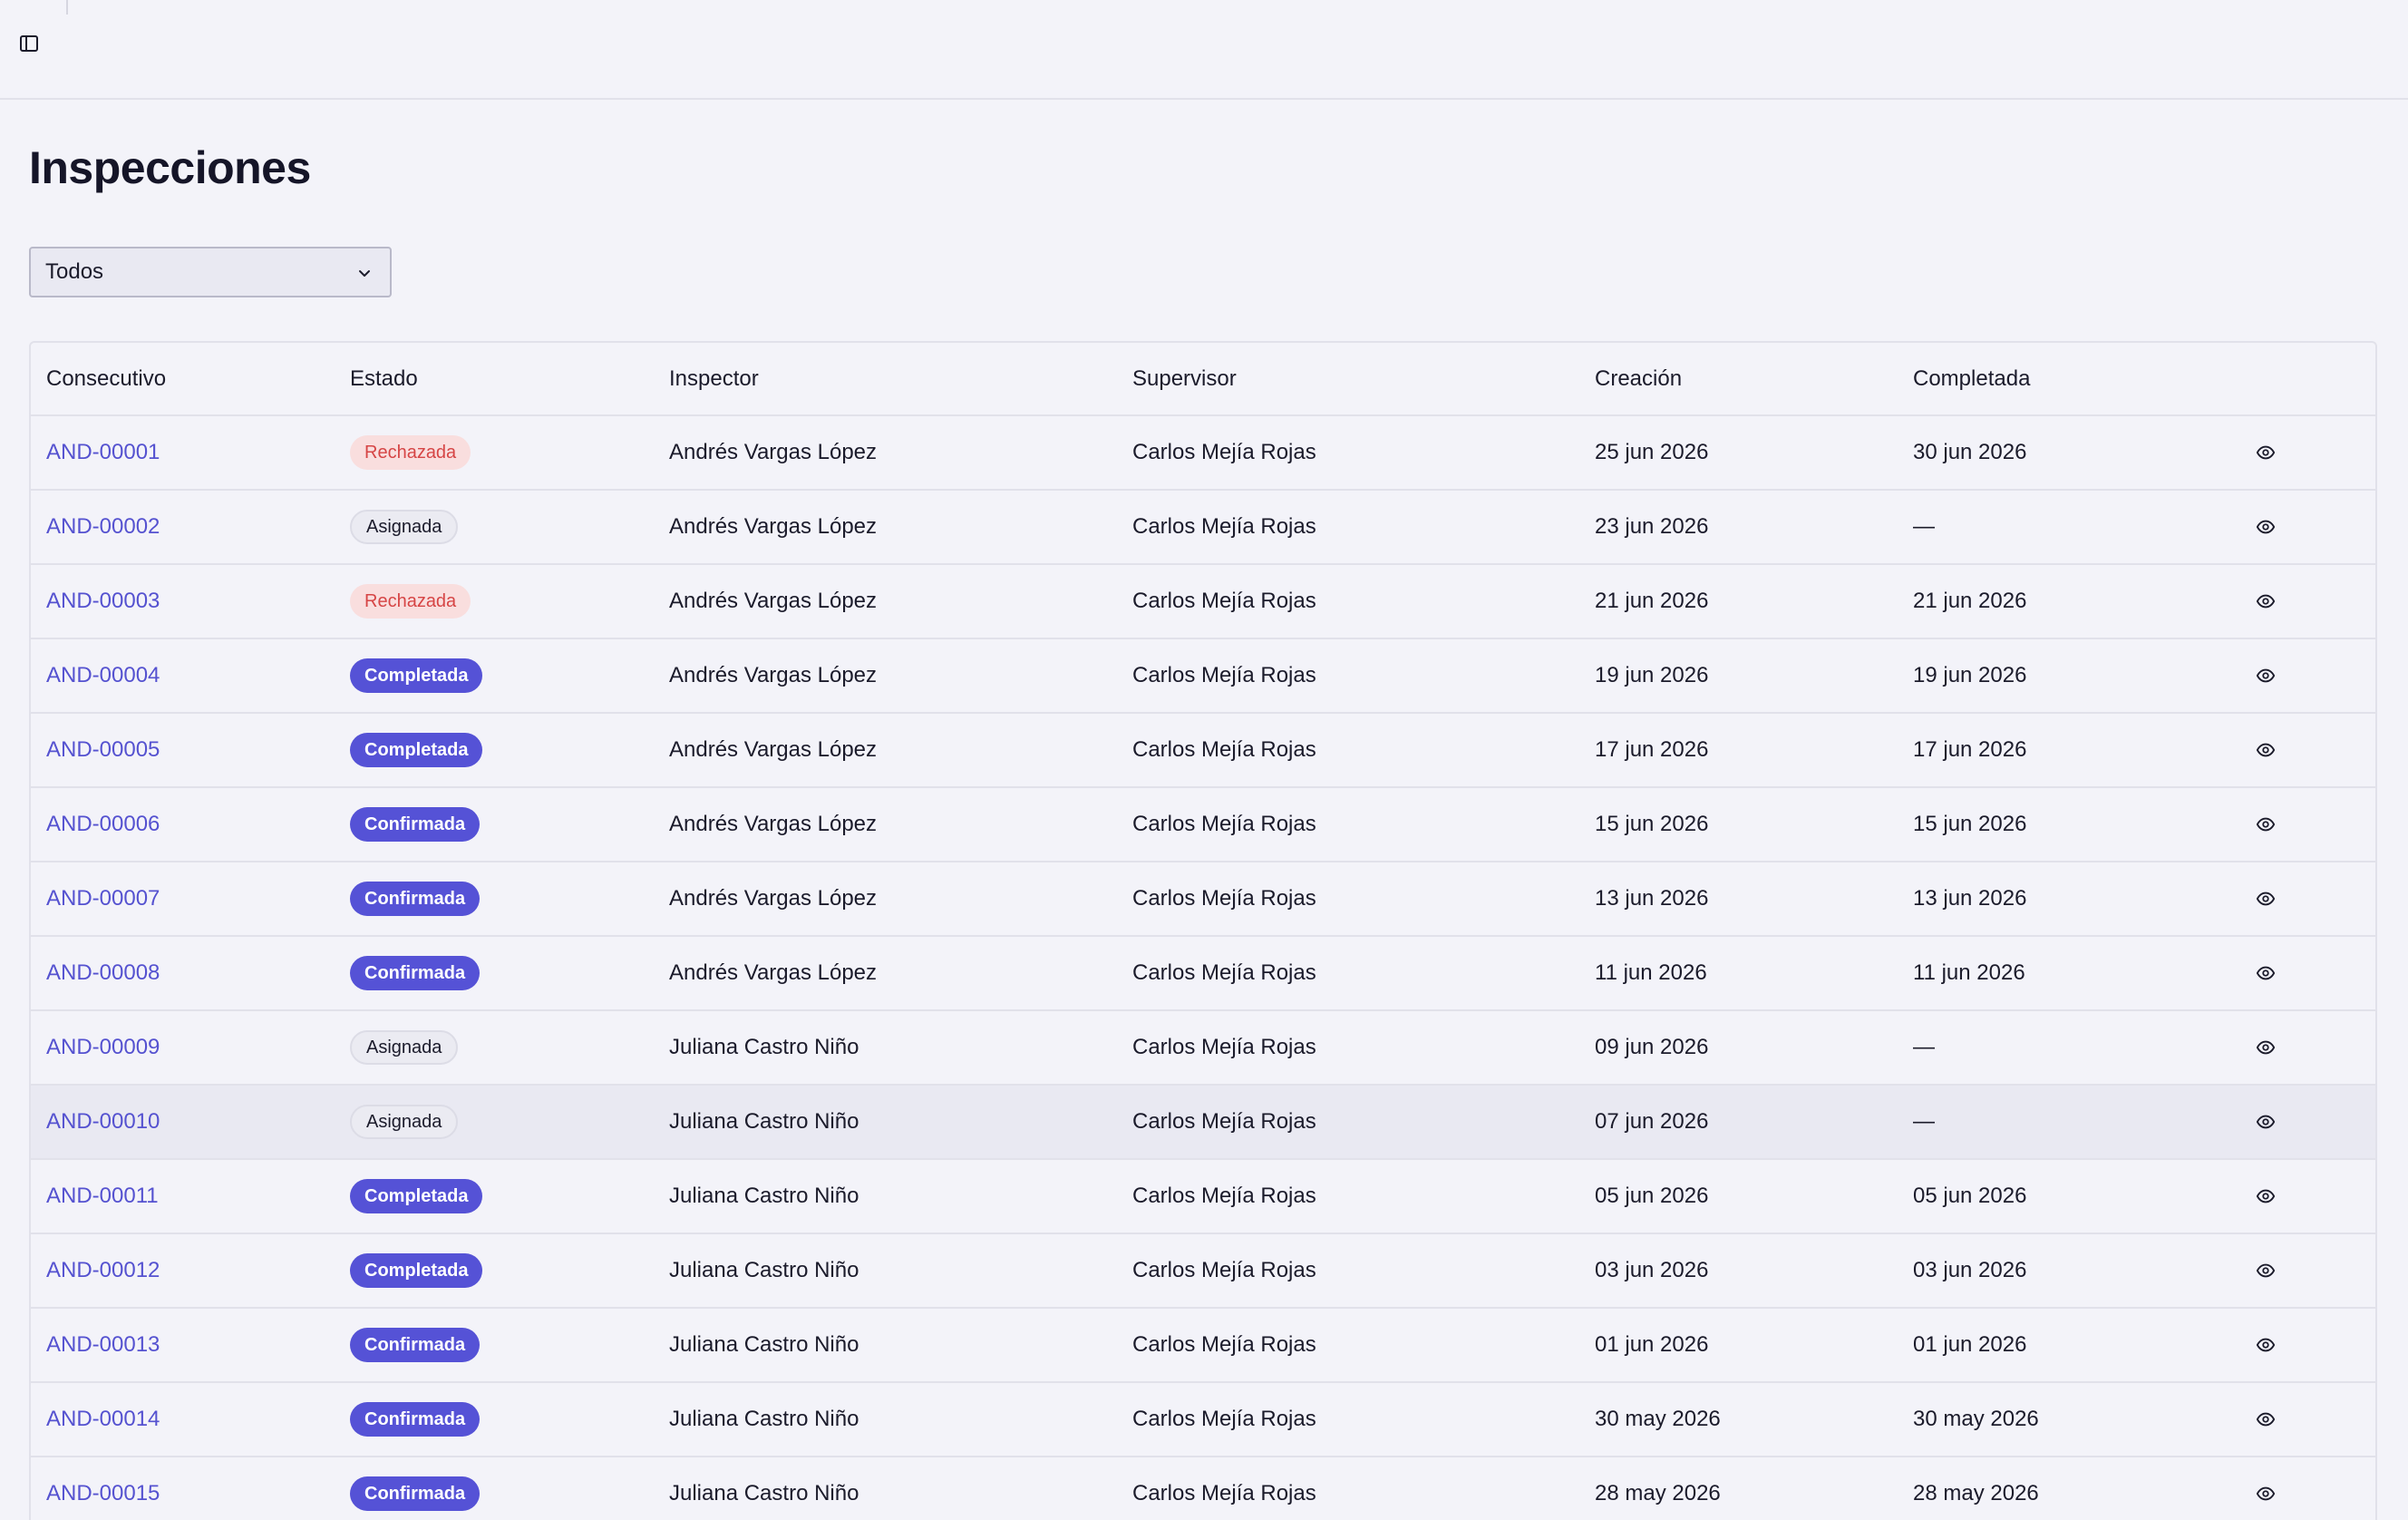 This screenshot has height=1520, width=2408. I want to click on cell-consecutivo: AND-00009, so click(183, 1047).